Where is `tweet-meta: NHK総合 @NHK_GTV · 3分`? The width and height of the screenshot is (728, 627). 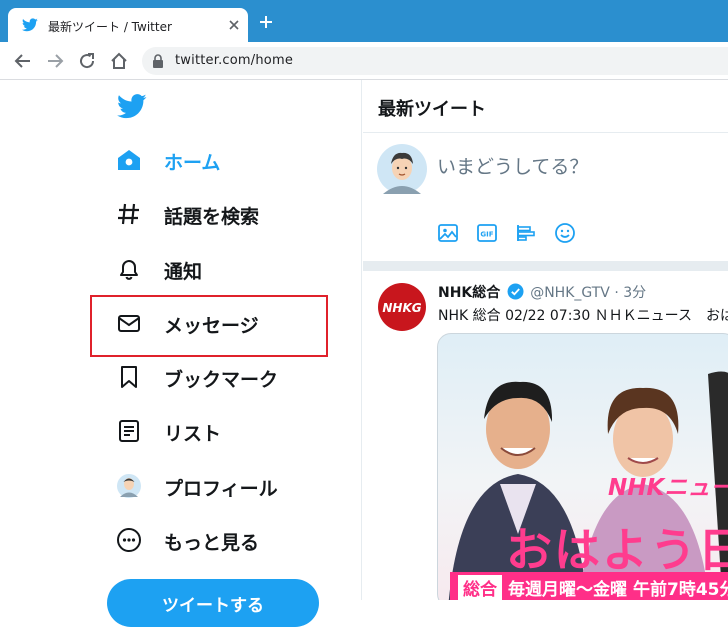
tweet-meta: NHK総合 @NHK_GTV · 3分 is located at coordinates (542, 292).